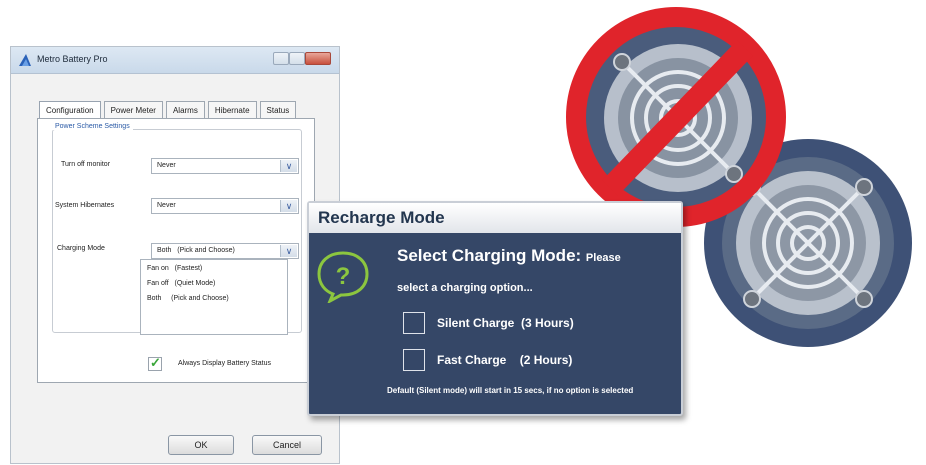 This screenshot has width=926, height=465. Describe the element at coordinates (188, 298) in the screenshot. I see `dropdown-option-both: Both (Pick and Choose)` at that location.